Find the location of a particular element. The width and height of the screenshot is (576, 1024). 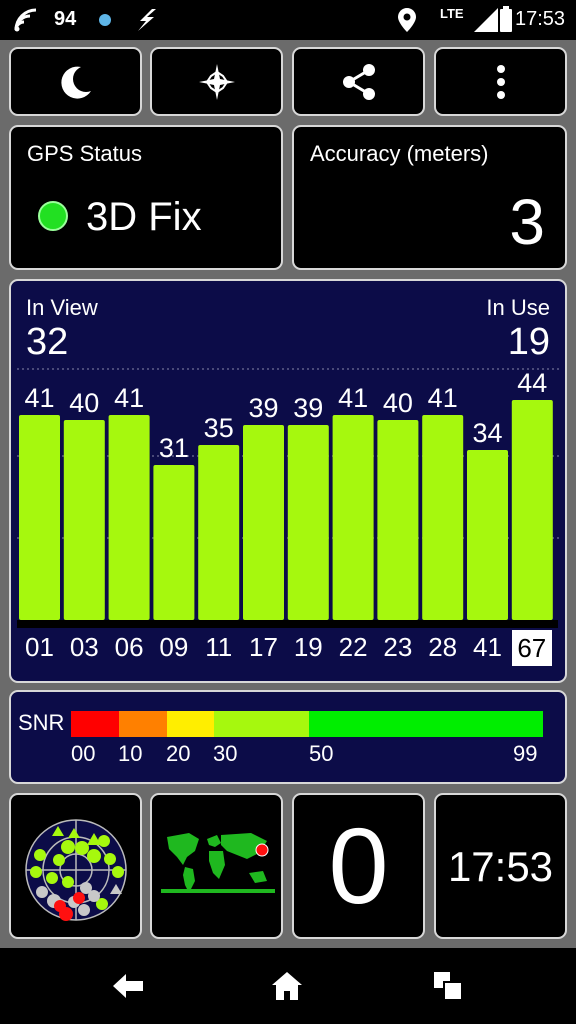

prn-label: 09 is located at coordinates (174, 647).